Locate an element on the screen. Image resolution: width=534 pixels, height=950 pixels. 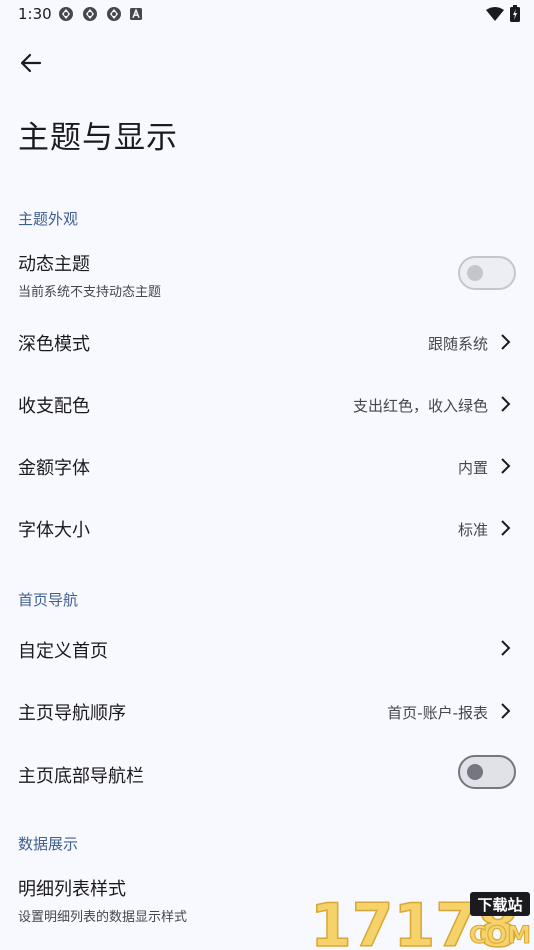
row-title: 深色模式 is located at coordinates (54, 344).